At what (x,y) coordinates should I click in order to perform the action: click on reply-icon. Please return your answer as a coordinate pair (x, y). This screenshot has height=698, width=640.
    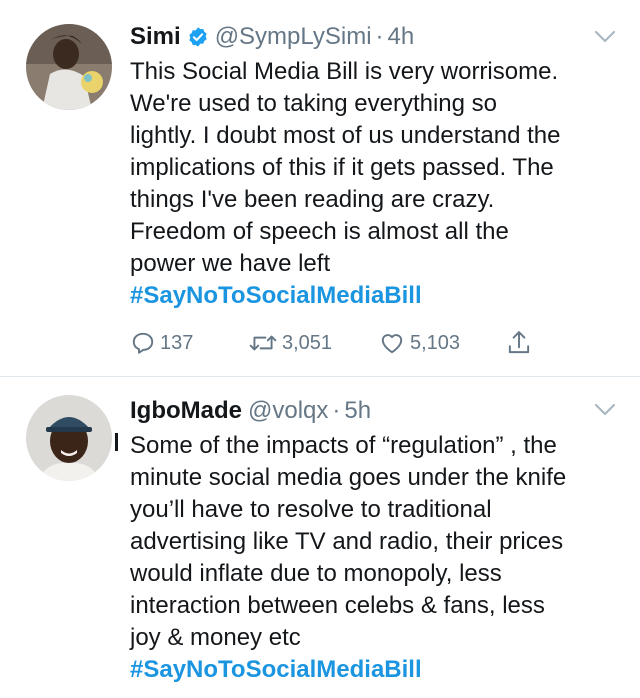
    Looking at the image, I should click on (143, 343).